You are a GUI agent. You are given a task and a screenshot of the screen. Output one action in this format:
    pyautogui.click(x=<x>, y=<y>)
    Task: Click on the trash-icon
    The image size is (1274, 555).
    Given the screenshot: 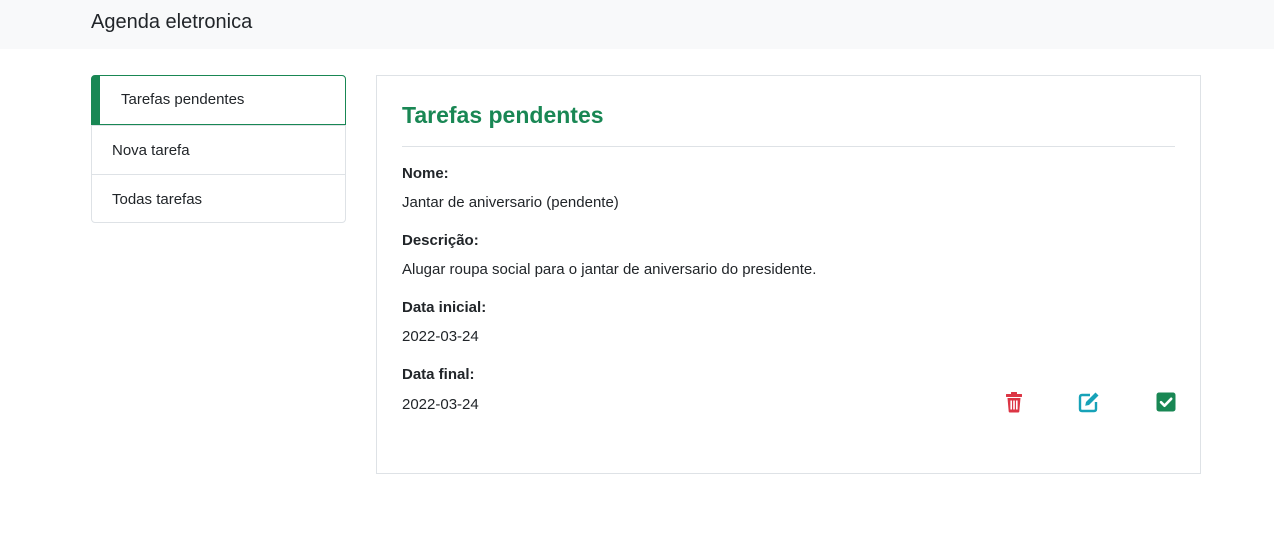 What is the action you would take?
    pyautogui.click(x=1014, y=402)
    